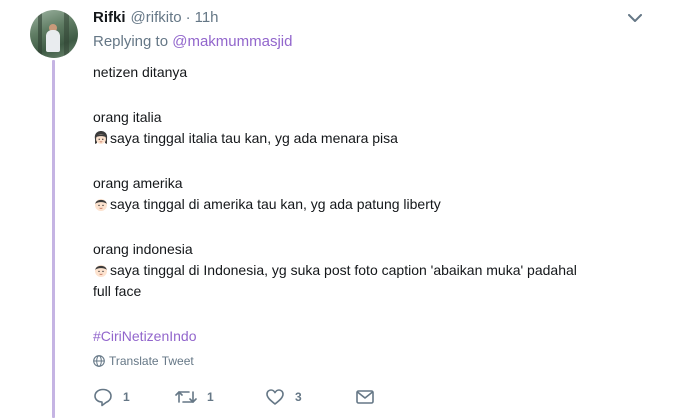  I want to click on retweet-count: 1, so click(210, 397).